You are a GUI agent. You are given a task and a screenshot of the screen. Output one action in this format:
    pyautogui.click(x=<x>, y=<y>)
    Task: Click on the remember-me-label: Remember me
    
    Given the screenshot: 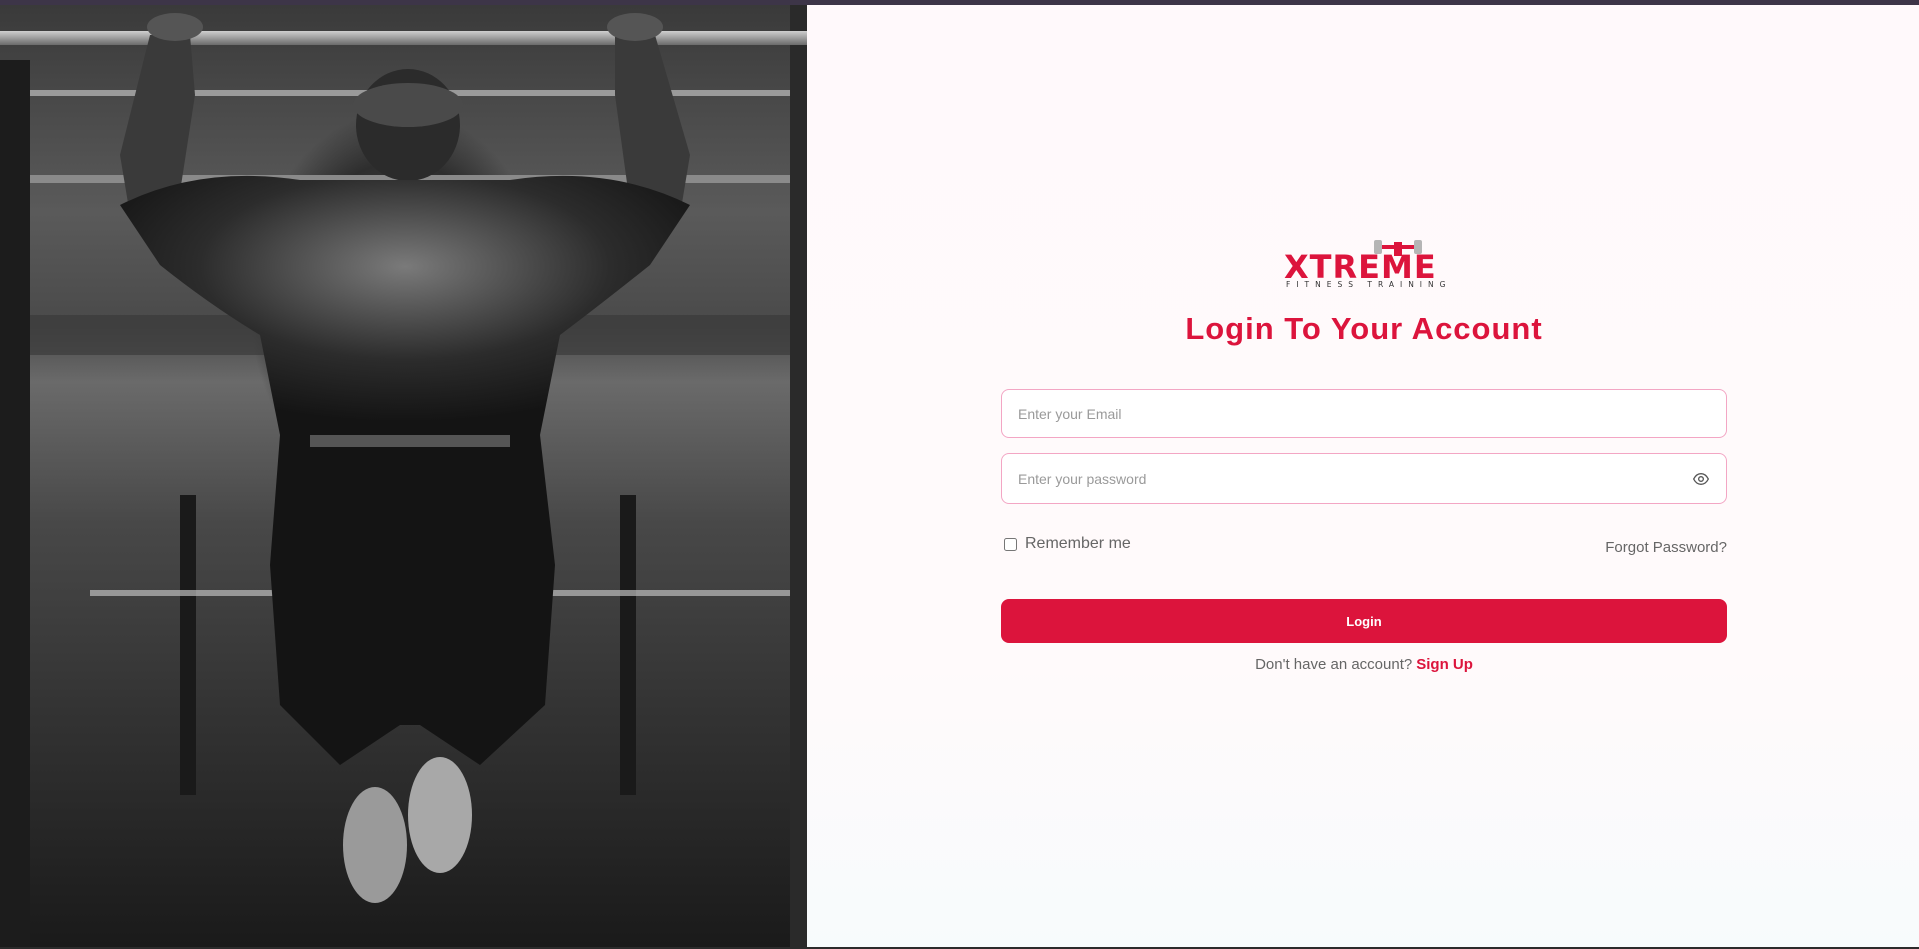 What is the action you would take?
    pyautogui.click(x=1078, y=544)
    